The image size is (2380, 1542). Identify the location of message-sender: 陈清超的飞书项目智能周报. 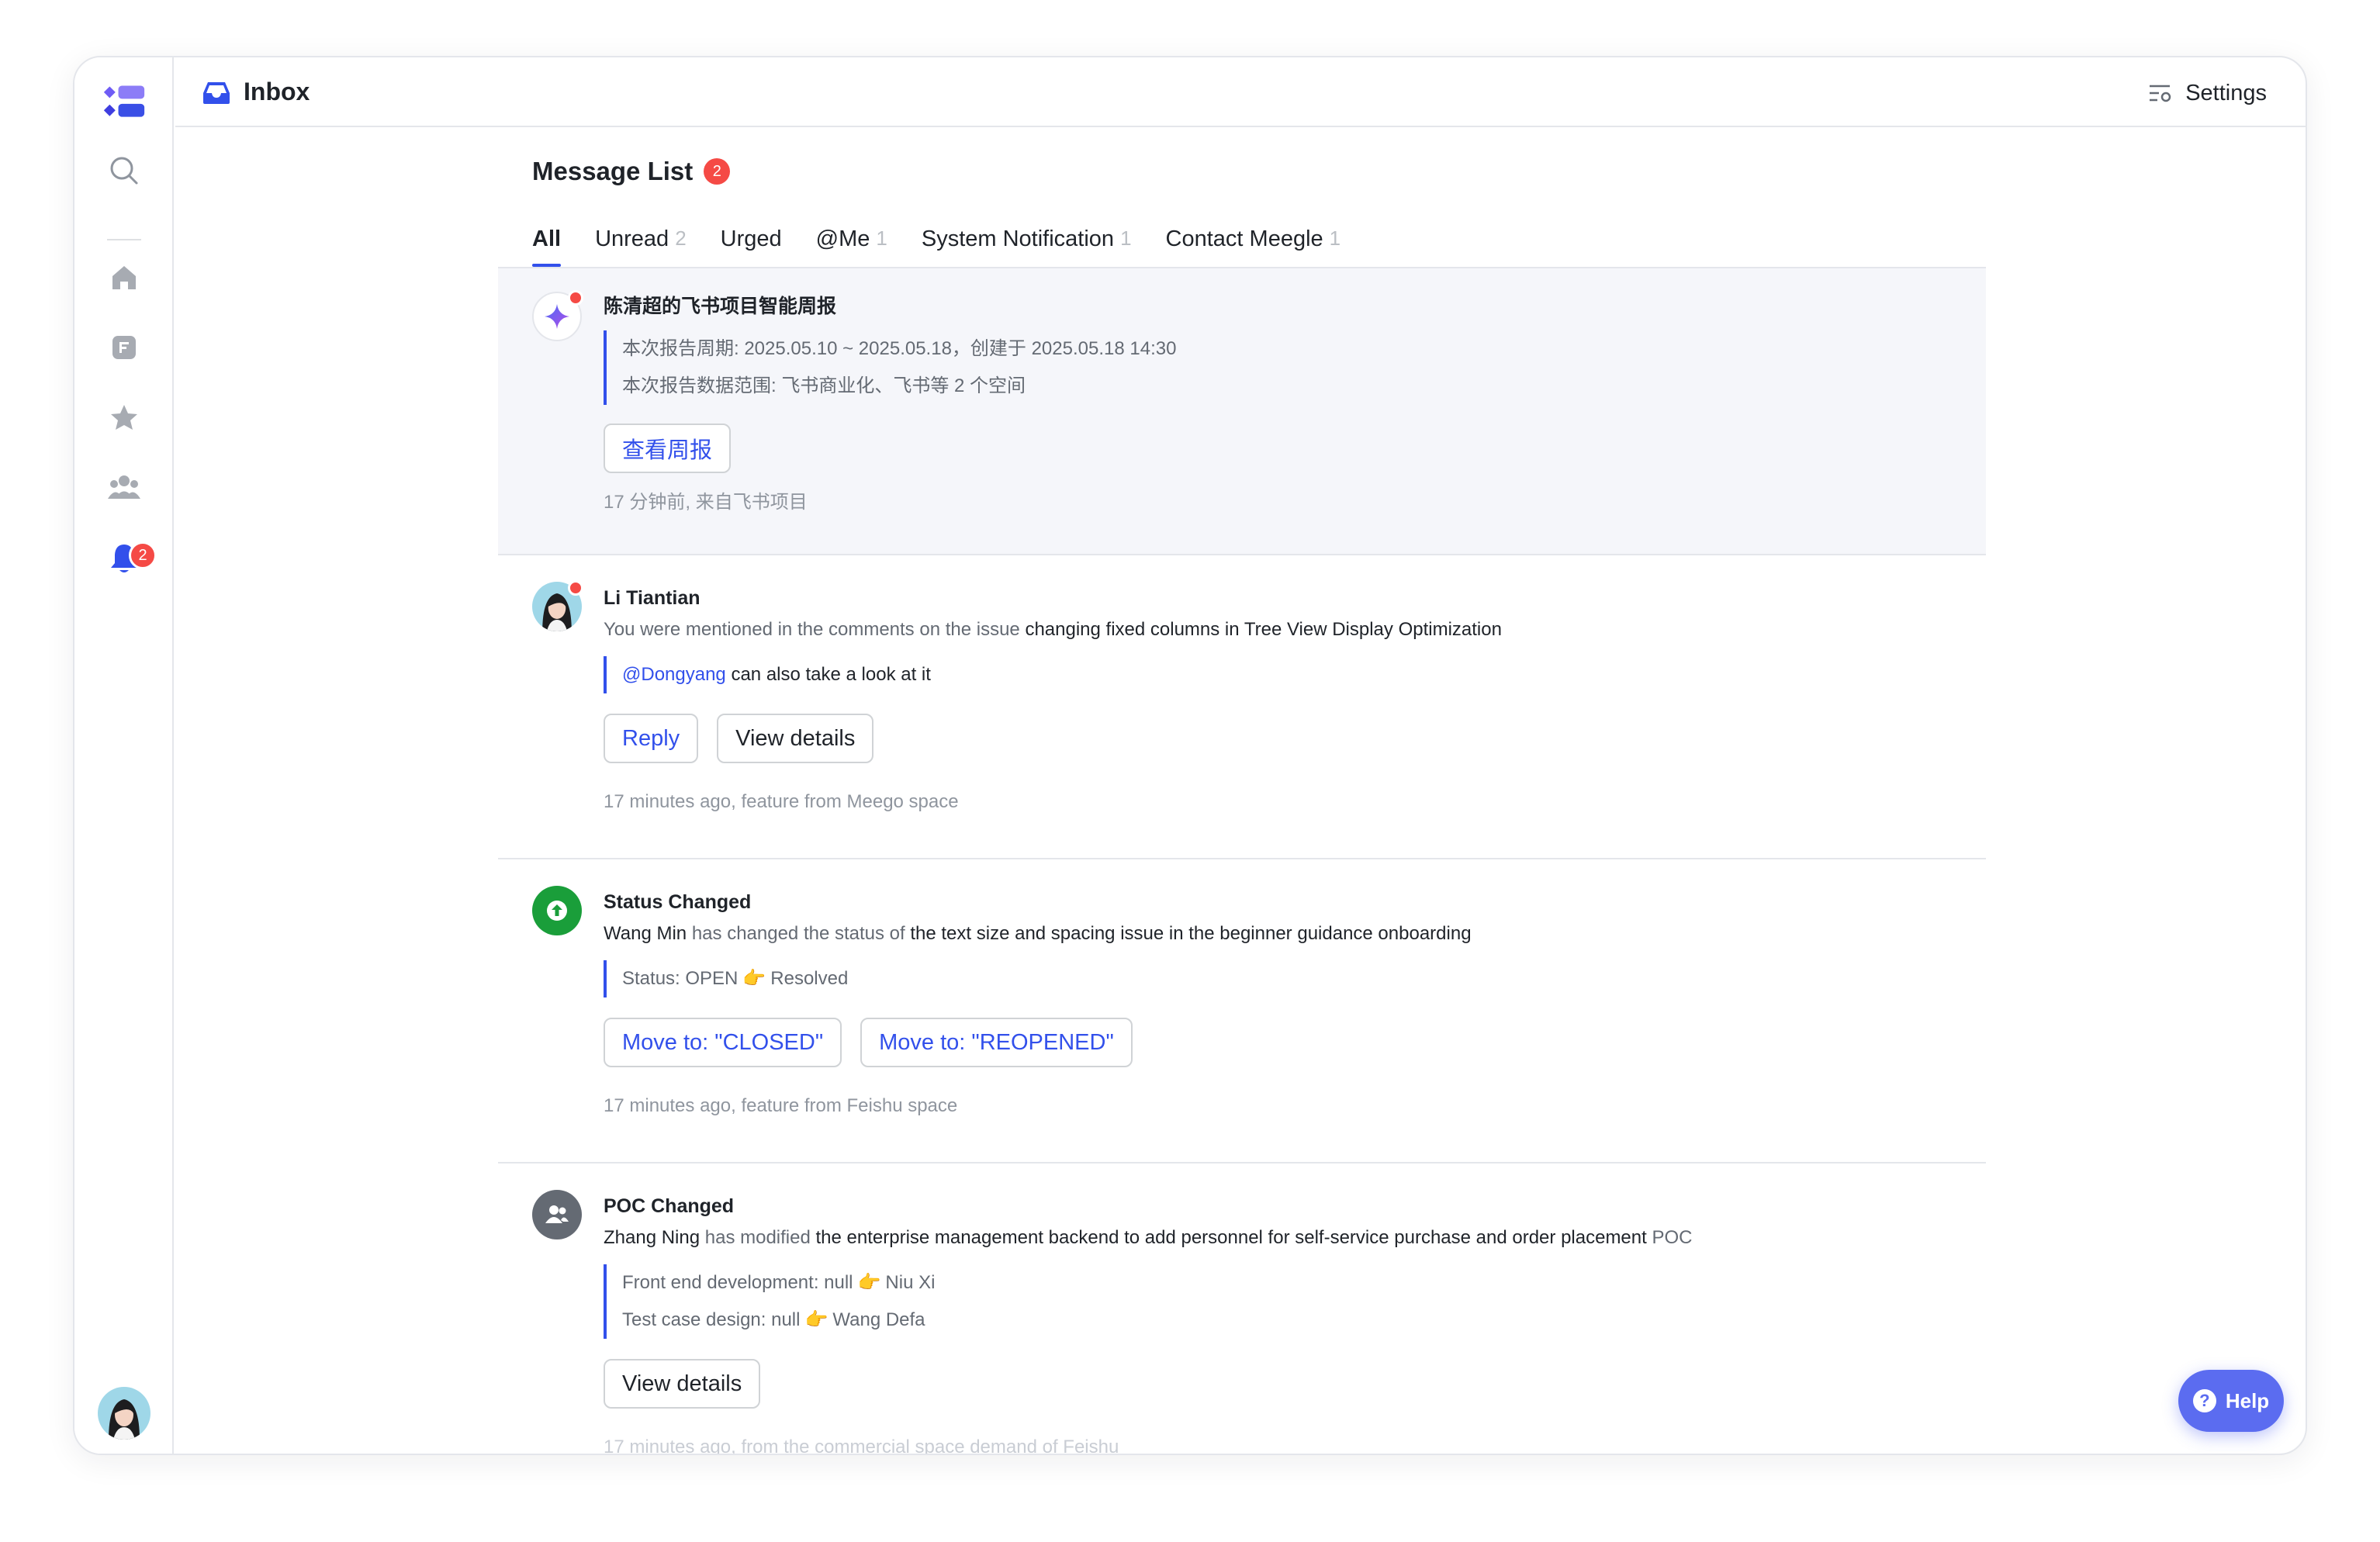
(720, 307).